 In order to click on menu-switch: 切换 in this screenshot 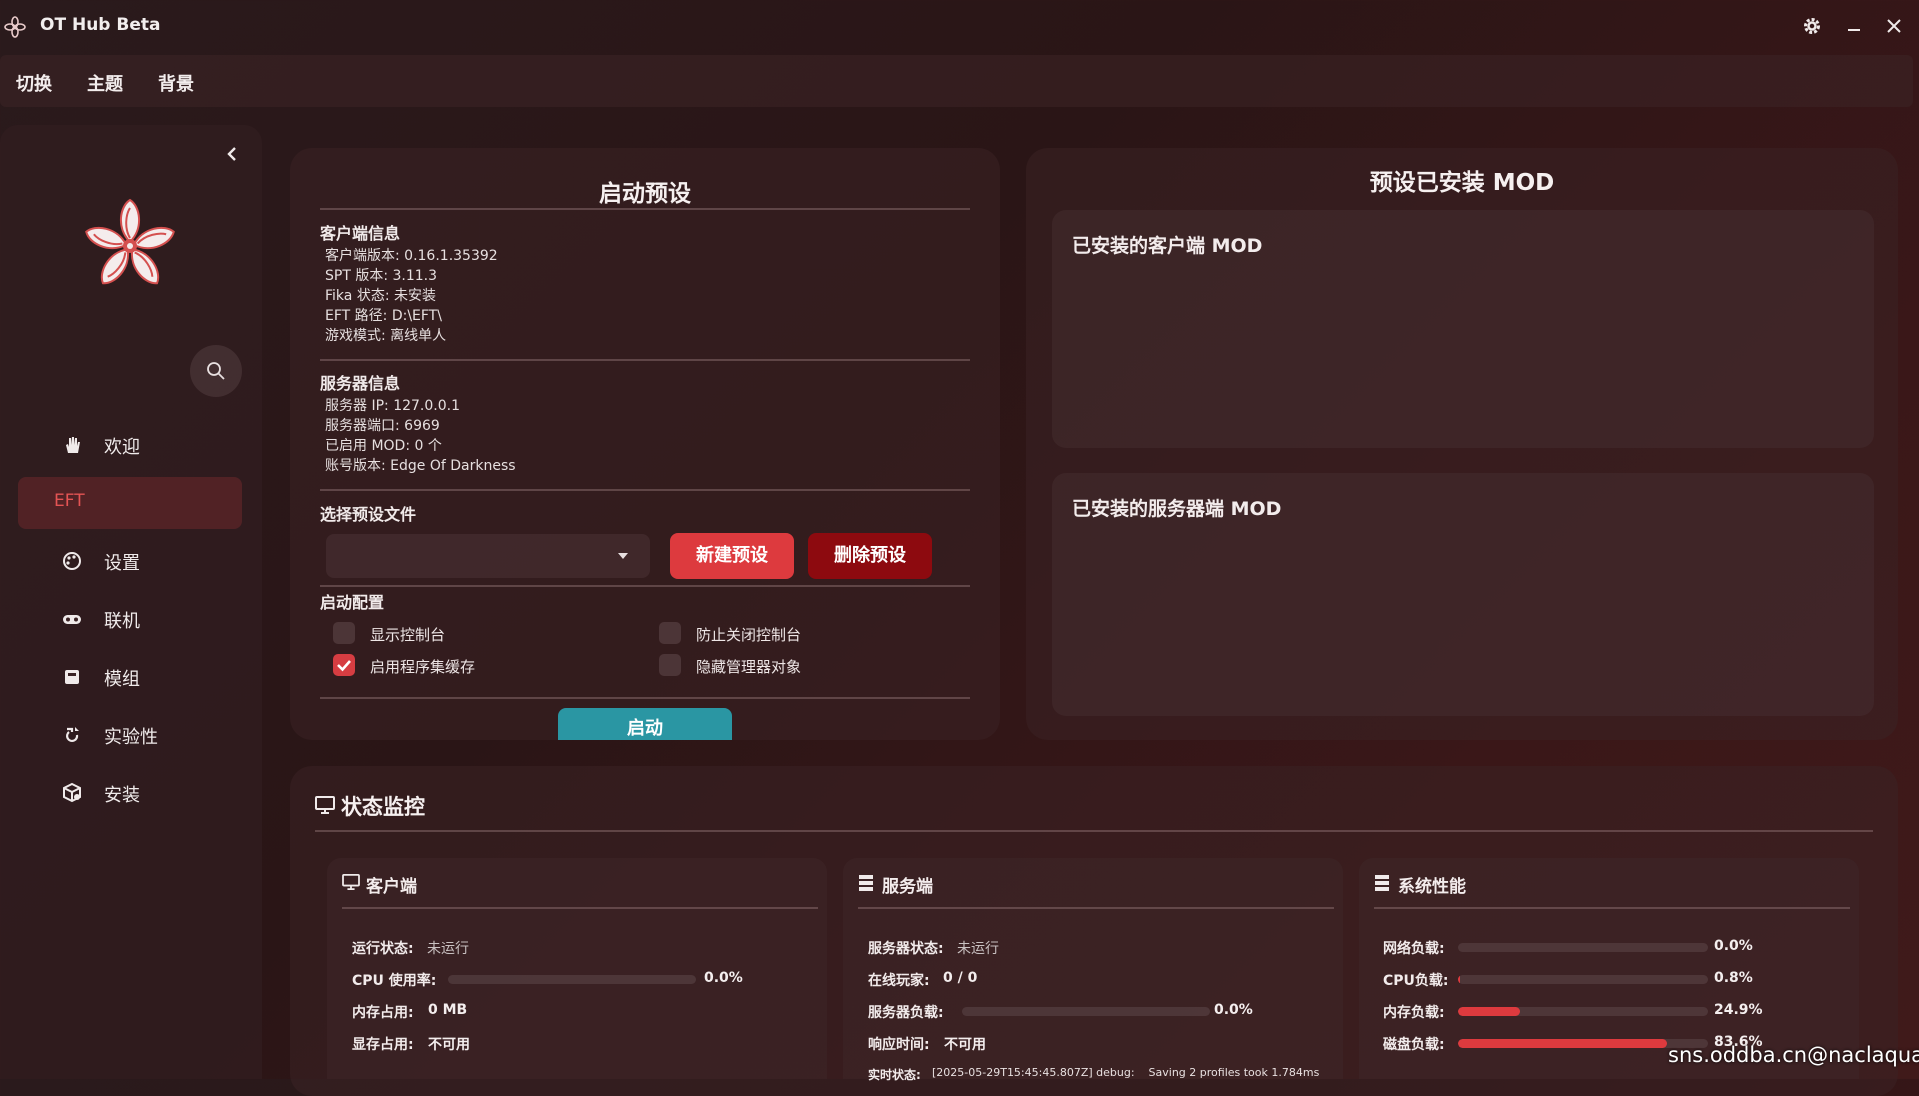, I will do `click(34, 83)`.